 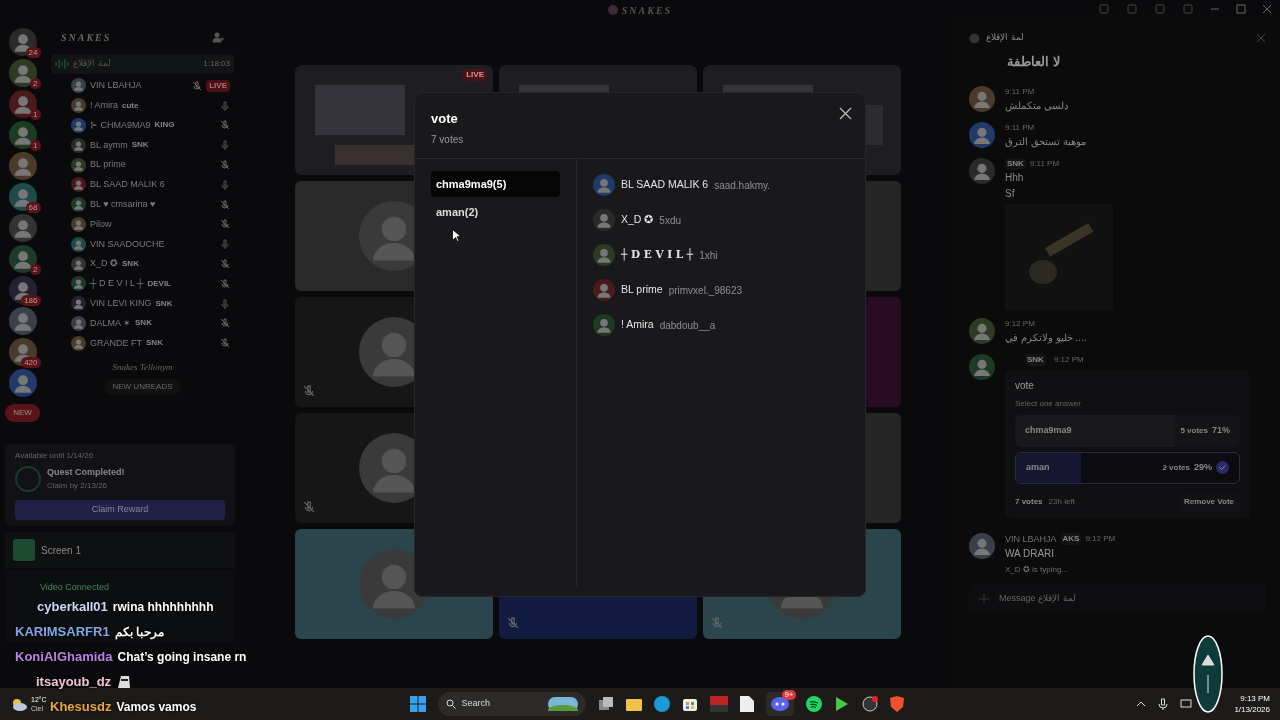 I want to click on chat-title: لا العاطفة, so click(x=1034, y=62).